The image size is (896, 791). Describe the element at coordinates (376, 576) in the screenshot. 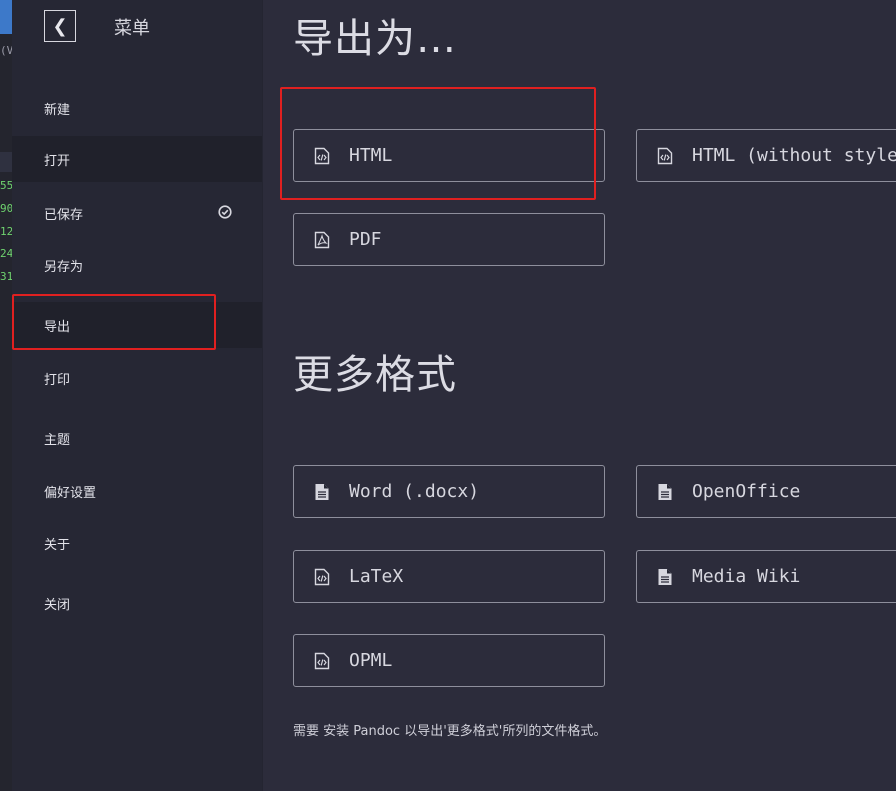

I see `export-latex-label: LaTeX` at that location.